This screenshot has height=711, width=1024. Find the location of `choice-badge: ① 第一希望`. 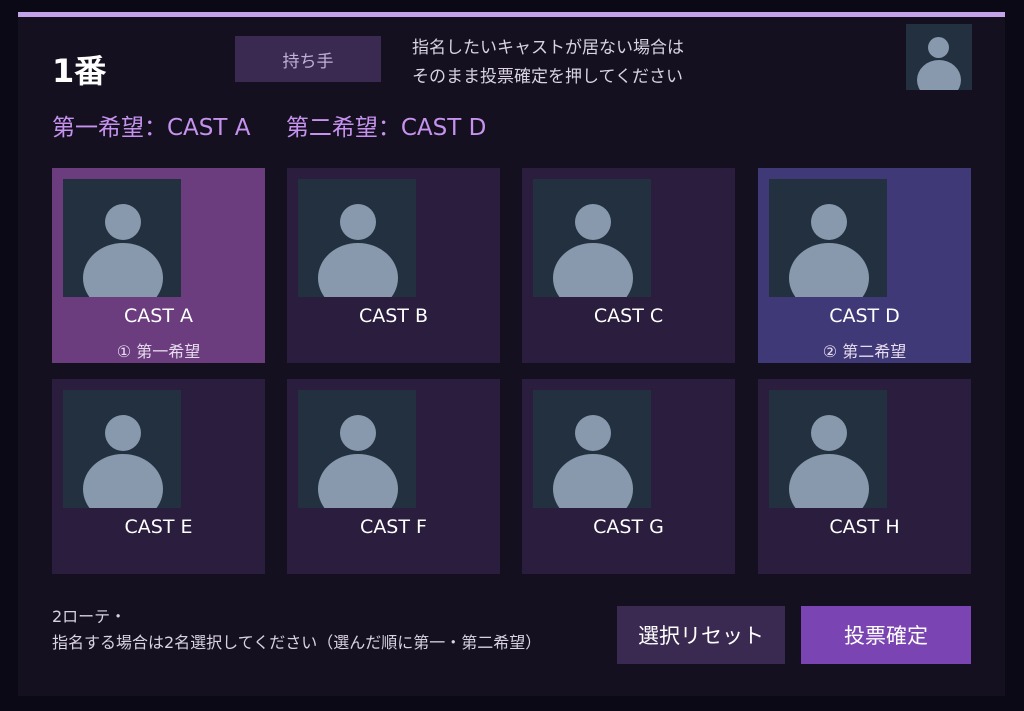

choice-badge: ① 第一希望 is located at coordinates (158, 351).